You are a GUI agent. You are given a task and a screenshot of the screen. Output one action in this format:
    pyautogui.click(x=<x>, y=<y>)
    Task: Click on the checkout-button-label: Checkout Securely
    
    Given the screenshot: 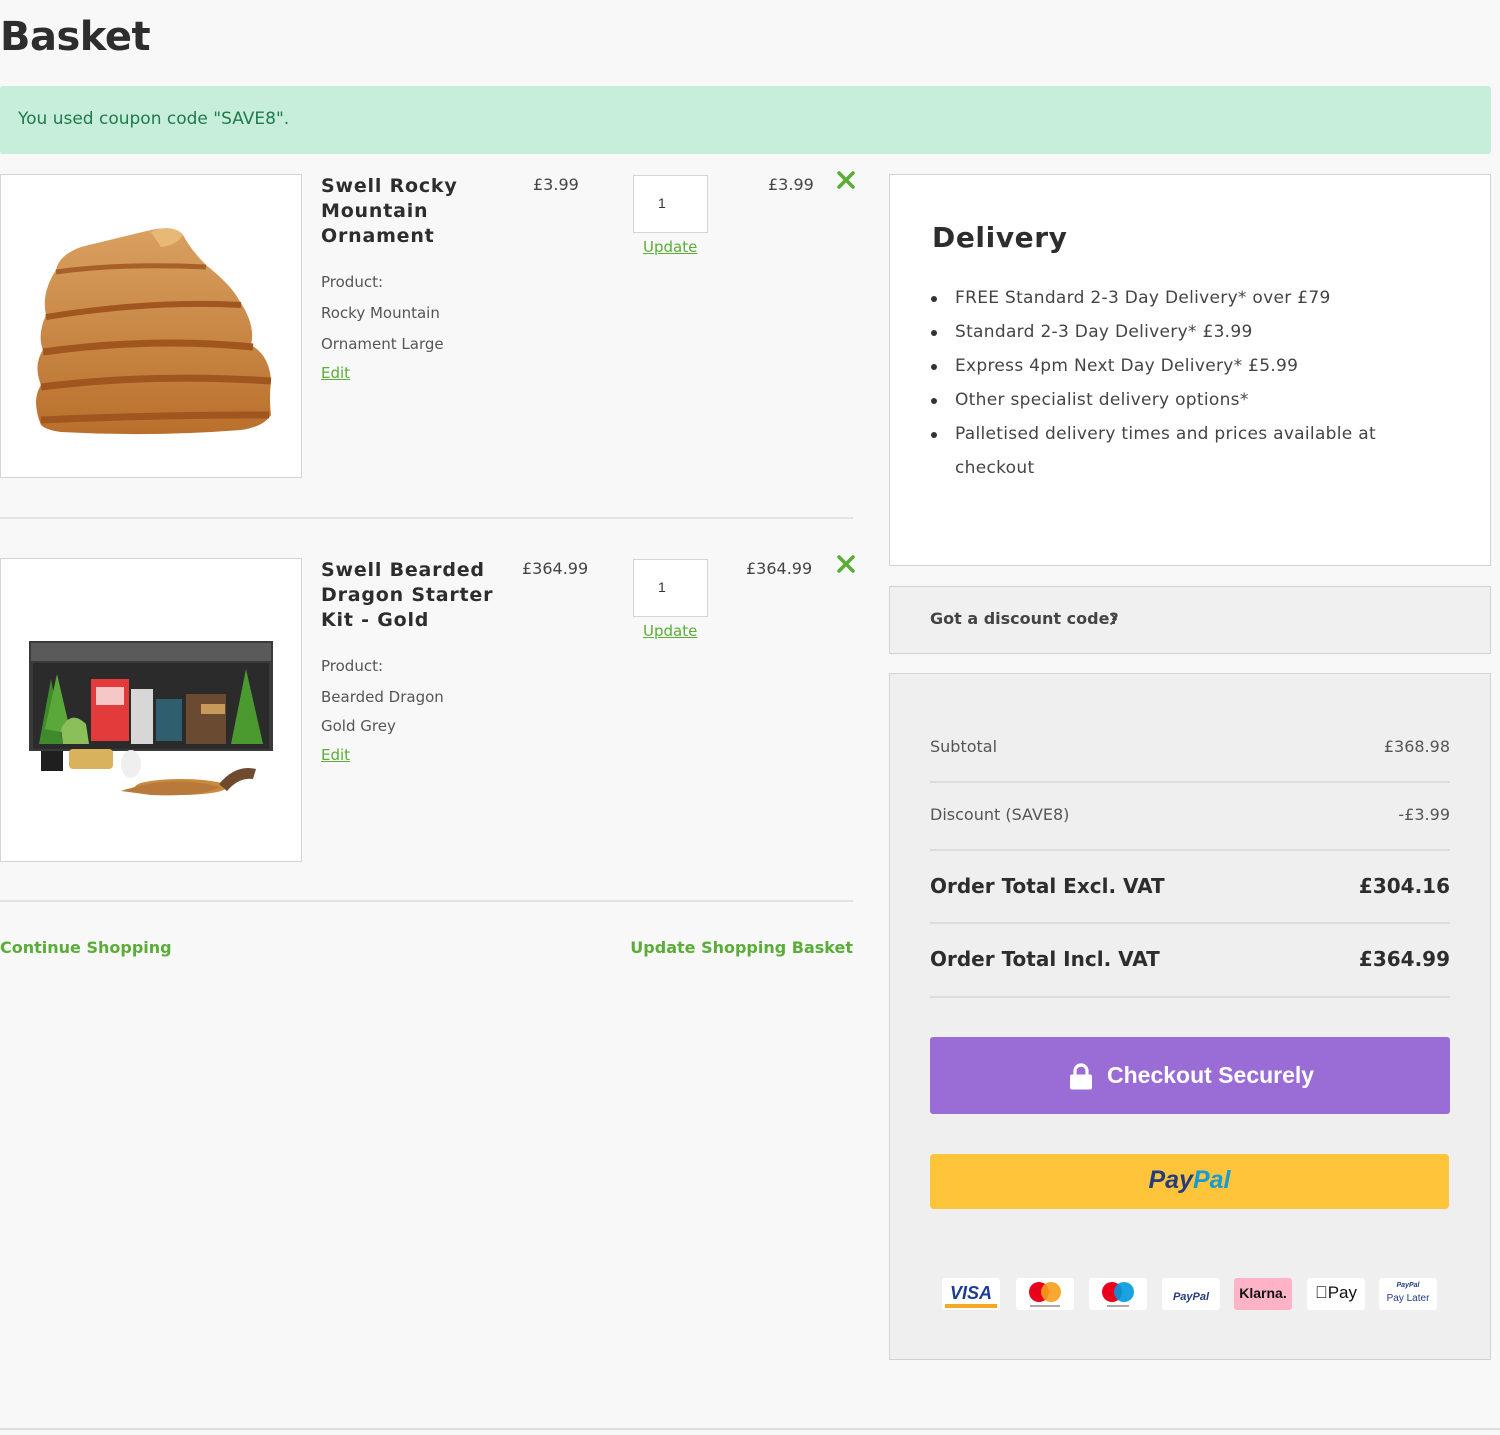 What is the action you would take?
    pyautogui.click(x=1211, y=1075)
    